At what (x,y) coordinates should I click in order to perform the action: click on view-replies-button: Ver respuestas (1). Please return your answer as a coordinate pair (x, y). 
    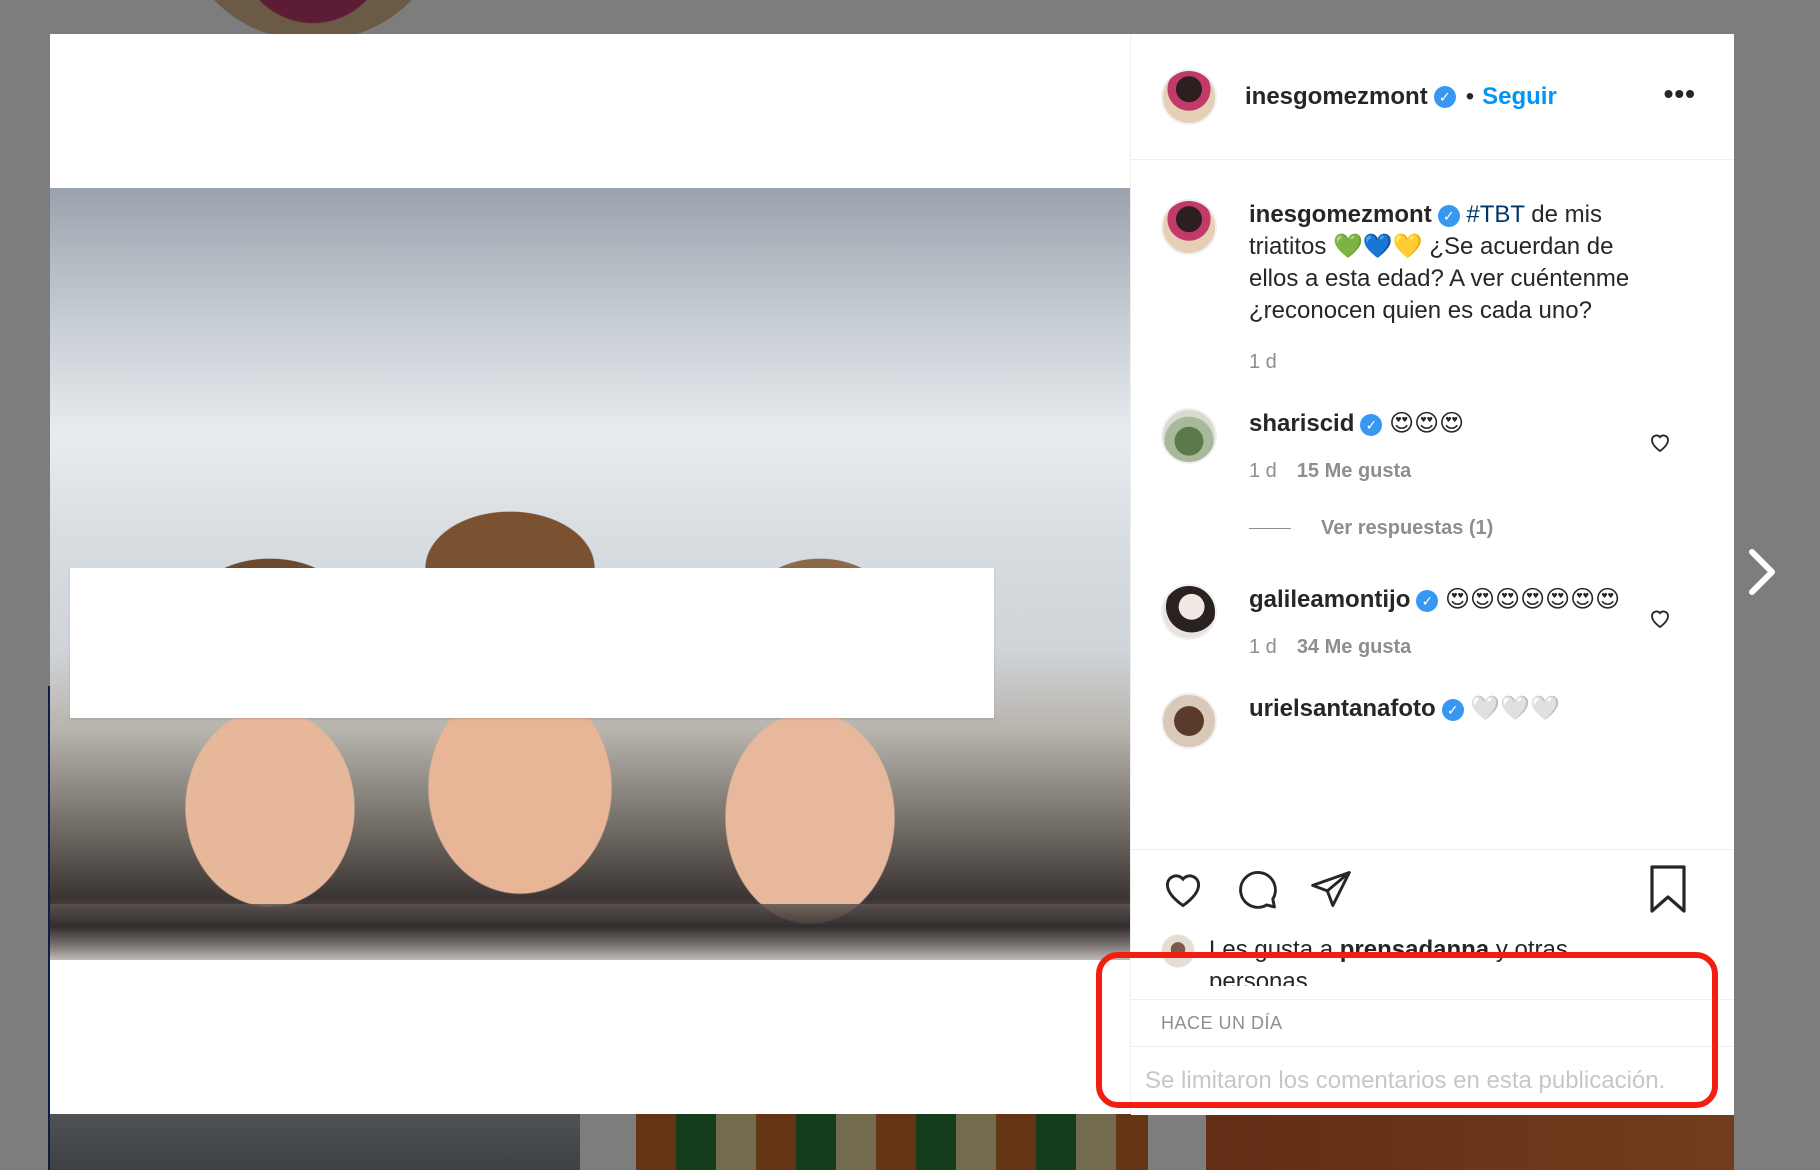
    Looking at the image, I should click on (1476, 528).